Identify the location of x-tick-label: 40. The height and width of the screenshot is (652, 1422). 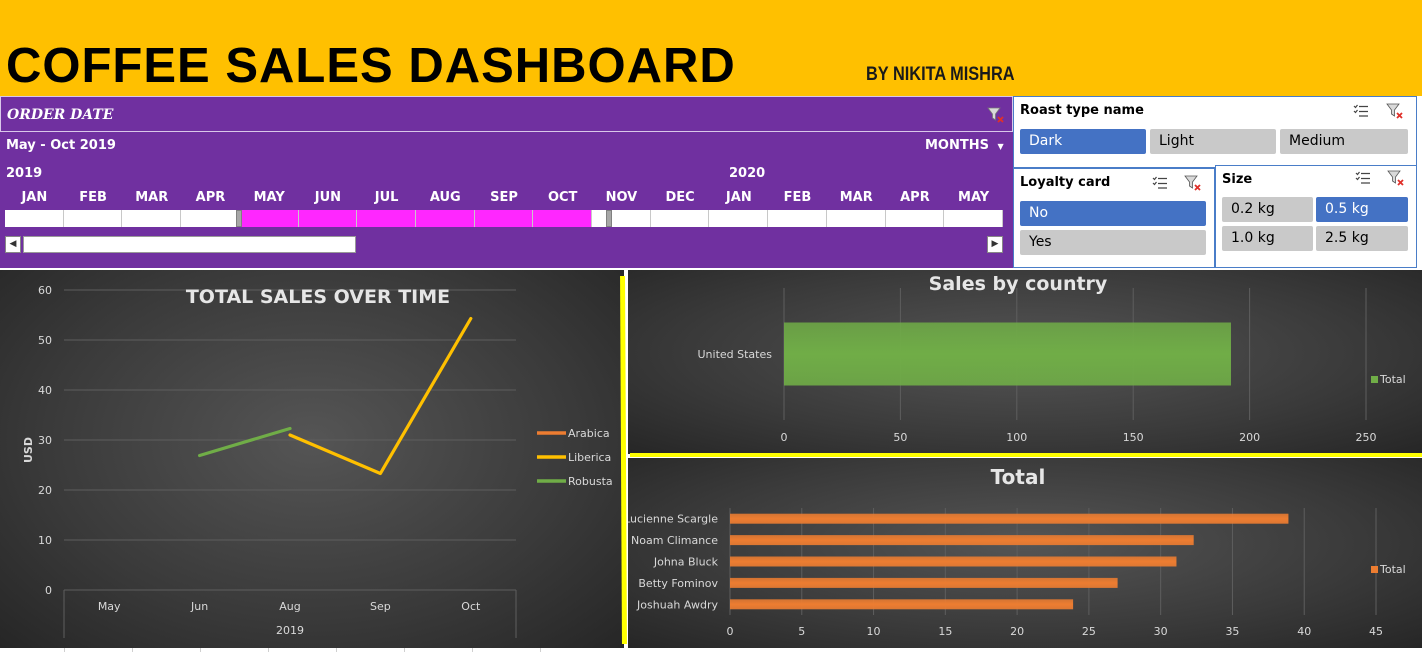
(1304, 631).